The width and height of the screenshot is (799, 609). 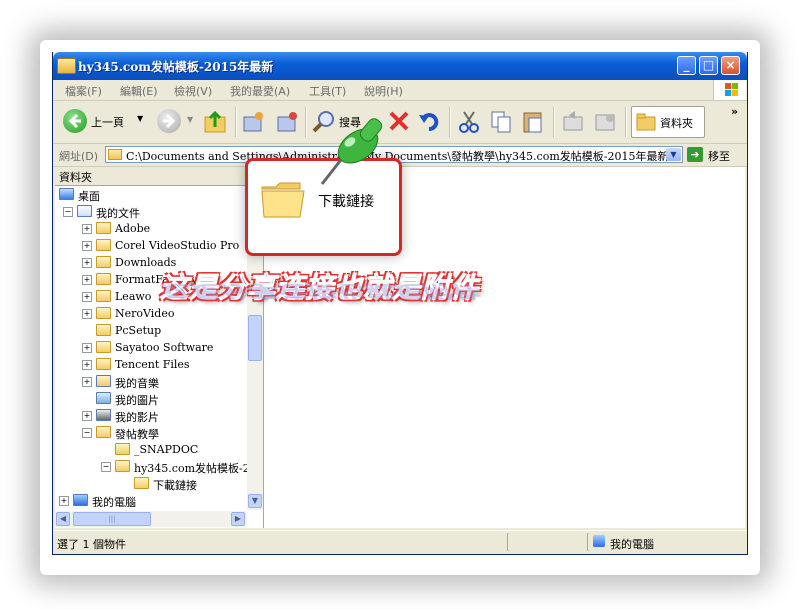 I want to click on address-label: 網址(D), so click(x=79, y=156).